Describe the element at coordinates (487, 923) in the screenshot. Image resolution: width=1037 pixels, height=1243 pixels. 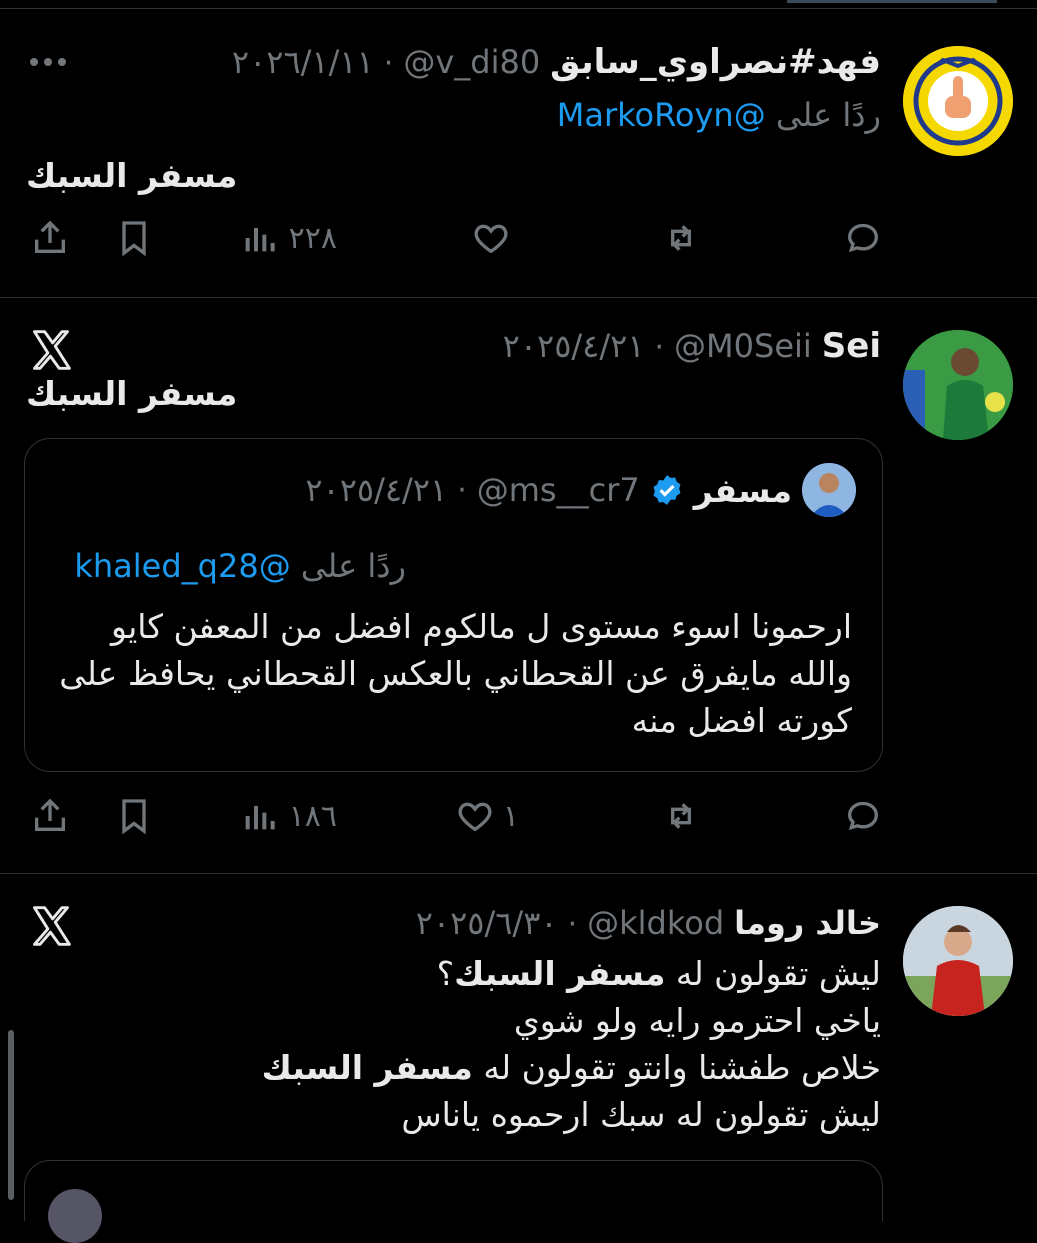
I see `tweet-date: ٢٠٢٥/٦/٣٠` at that location.